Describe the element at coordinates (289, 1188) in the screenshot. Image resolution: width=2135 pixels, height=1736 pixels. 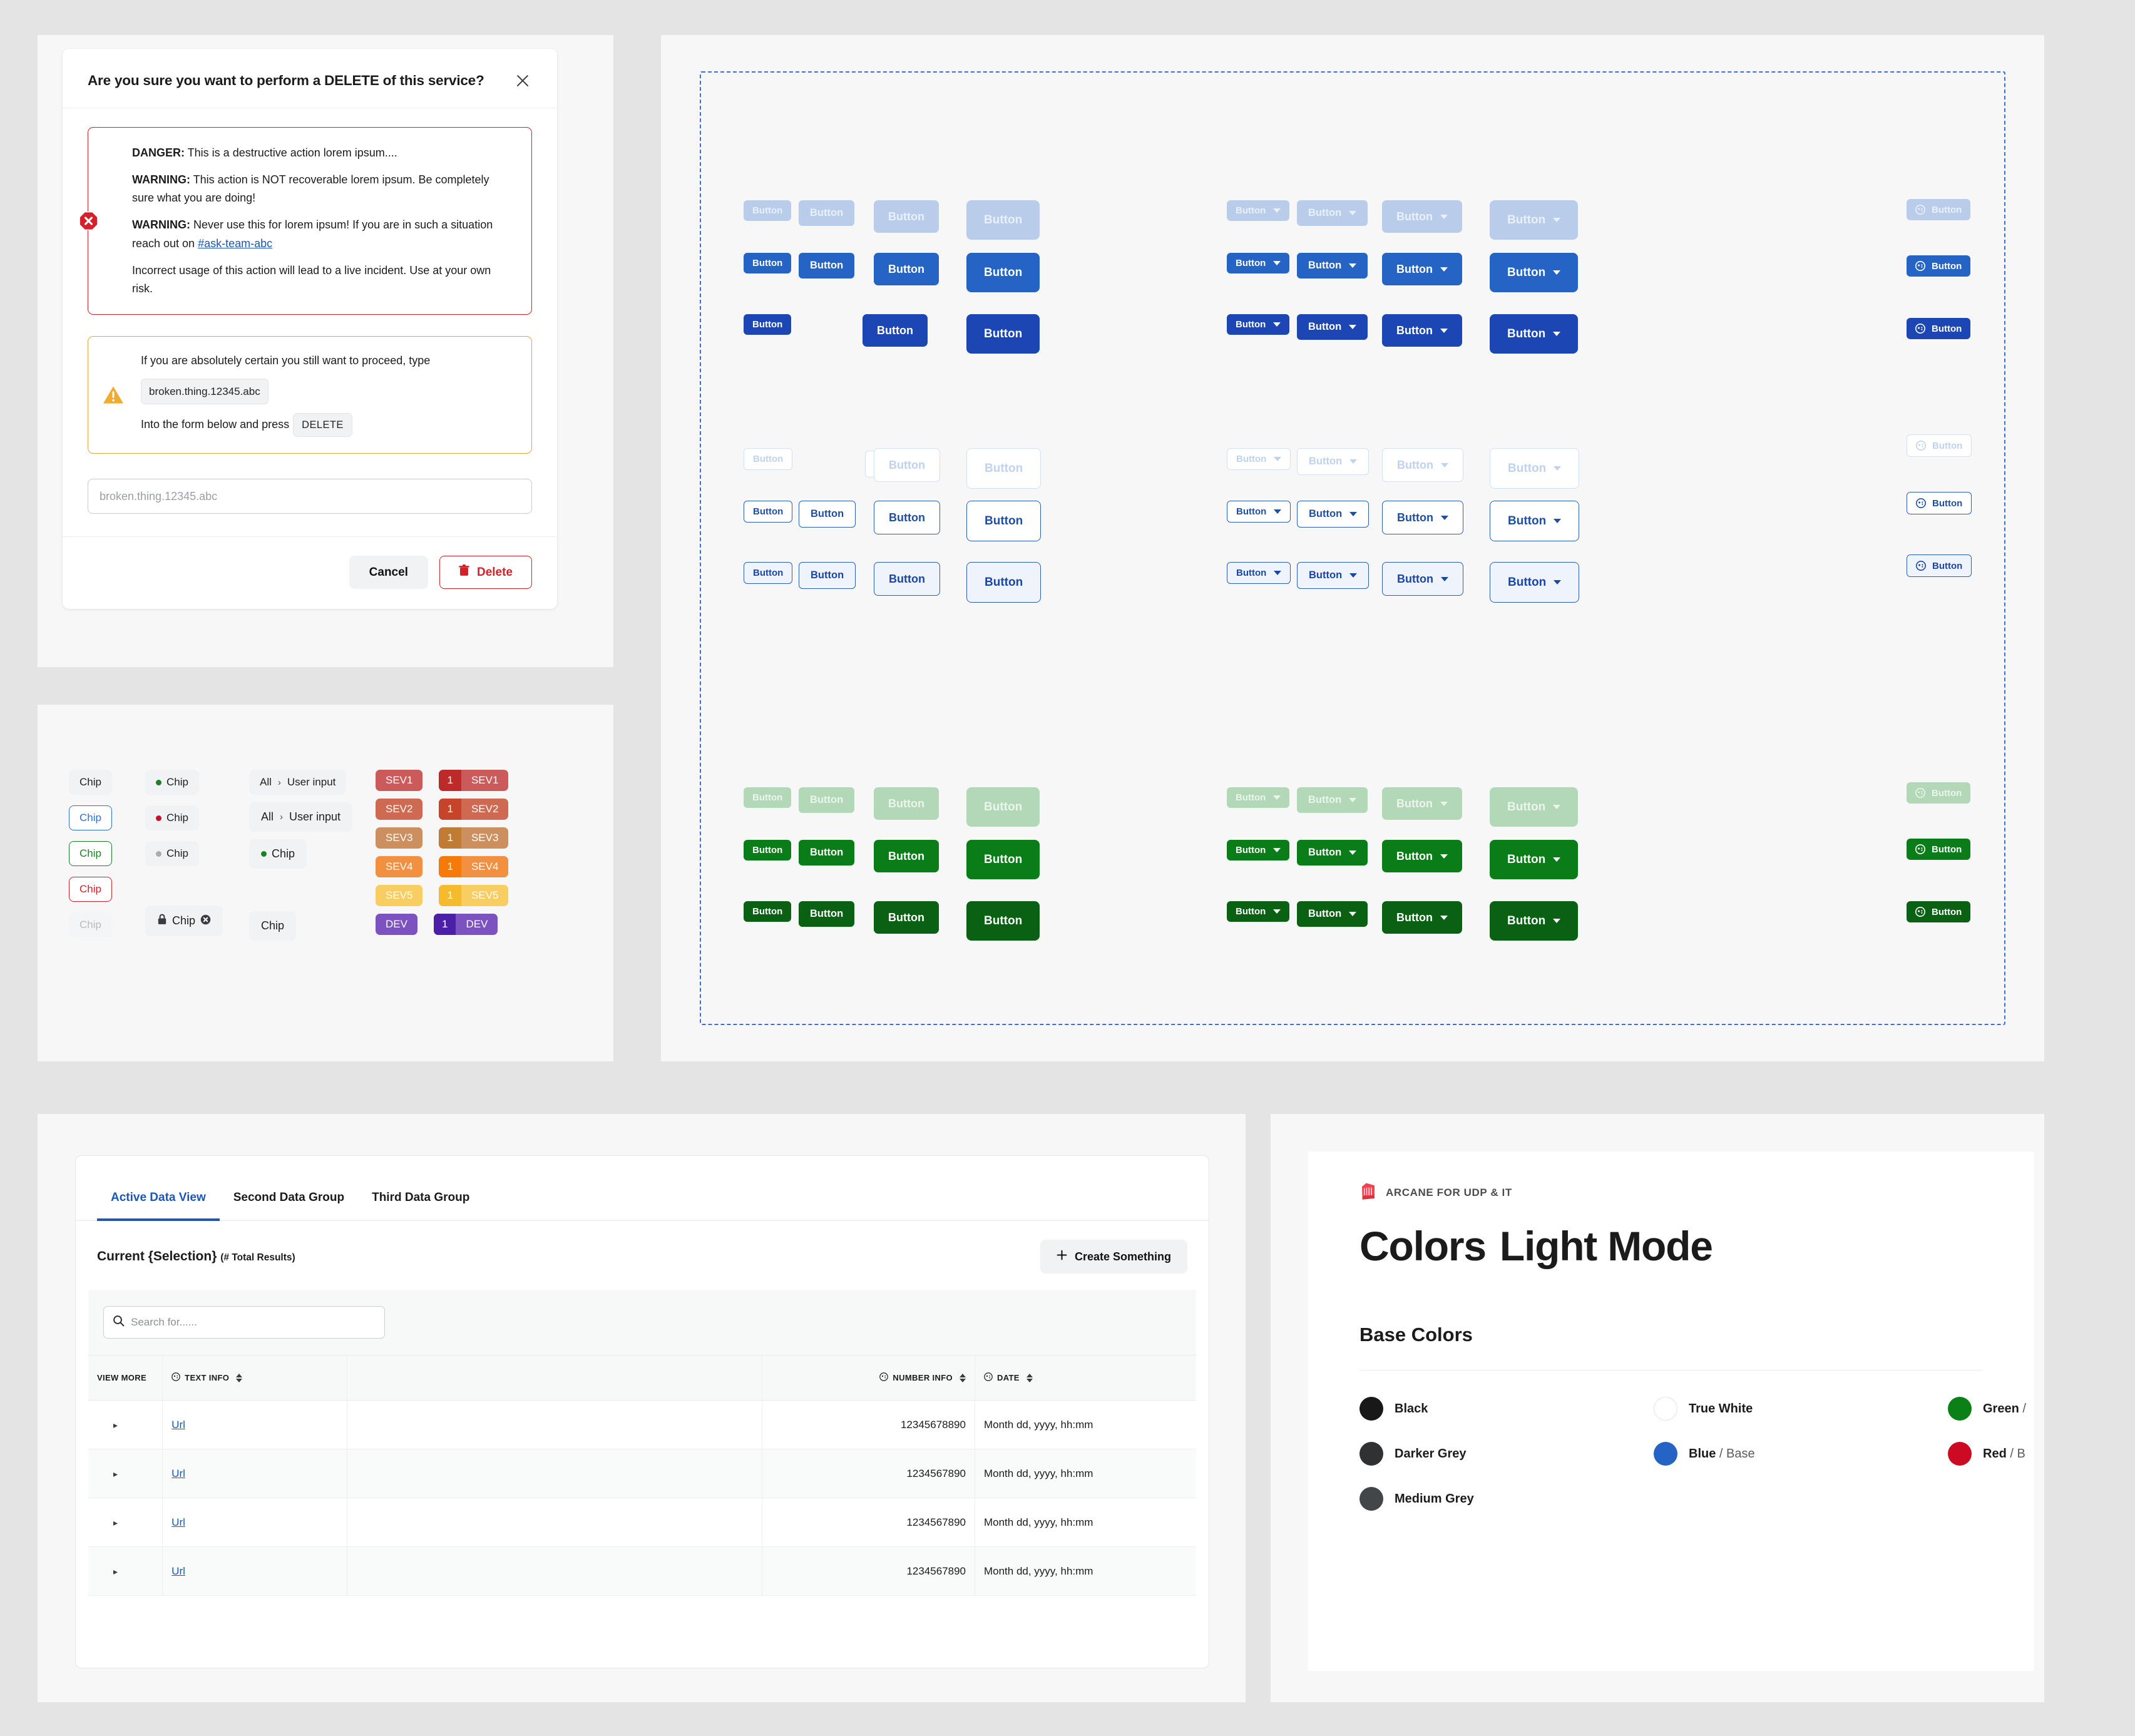
I see `tab-second-data-group: Second Data Group` at that location.